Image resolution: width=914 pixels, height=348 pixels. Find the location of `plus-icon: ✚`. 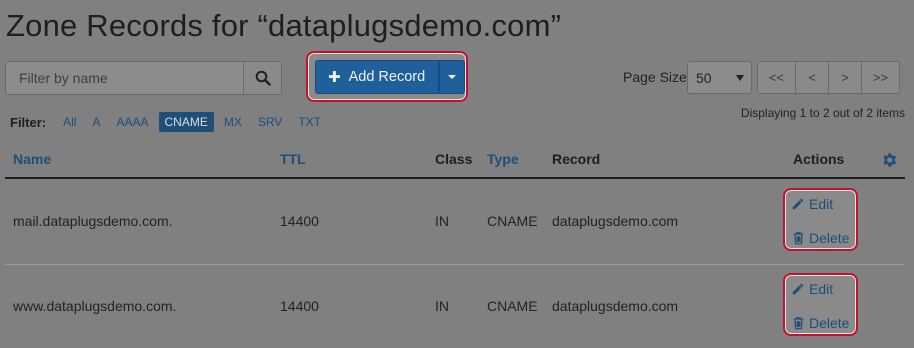

plus-icon: ✚ is located at coordinates (334, 77).